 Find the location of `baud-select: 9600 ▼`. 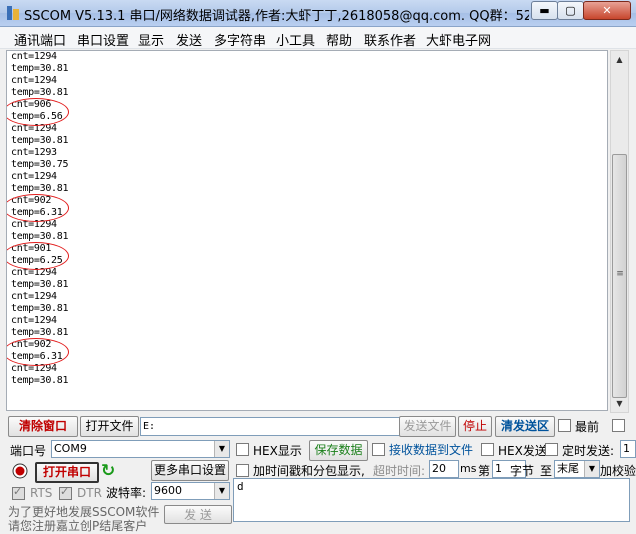

baud-select: 9600 ▼ is located at coordinates (190, 491).